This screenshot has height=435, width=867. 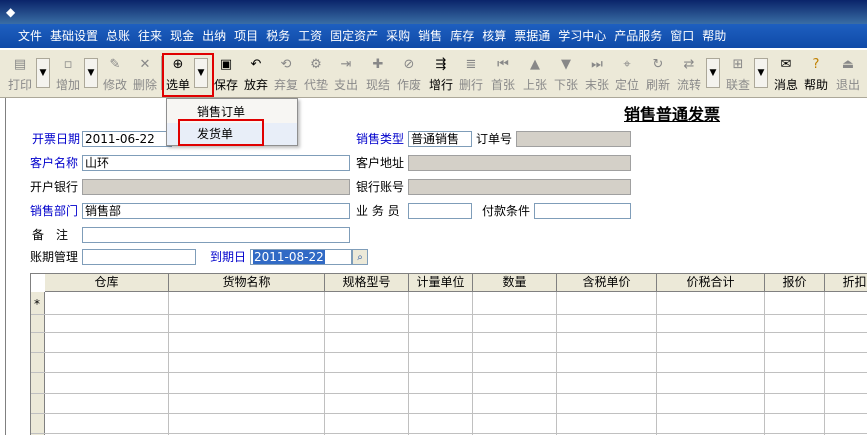 I want to click on print-dropdown: ▼, so click(x=43, y=73).